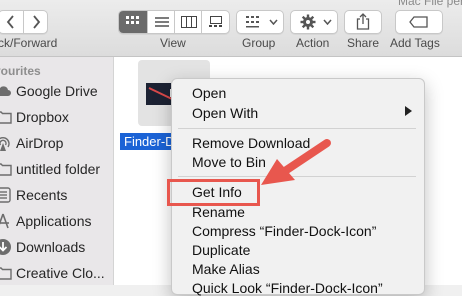 The width and height of the screenshot is (462, 296). I want to click on action-label: Action, so click(313, 43).